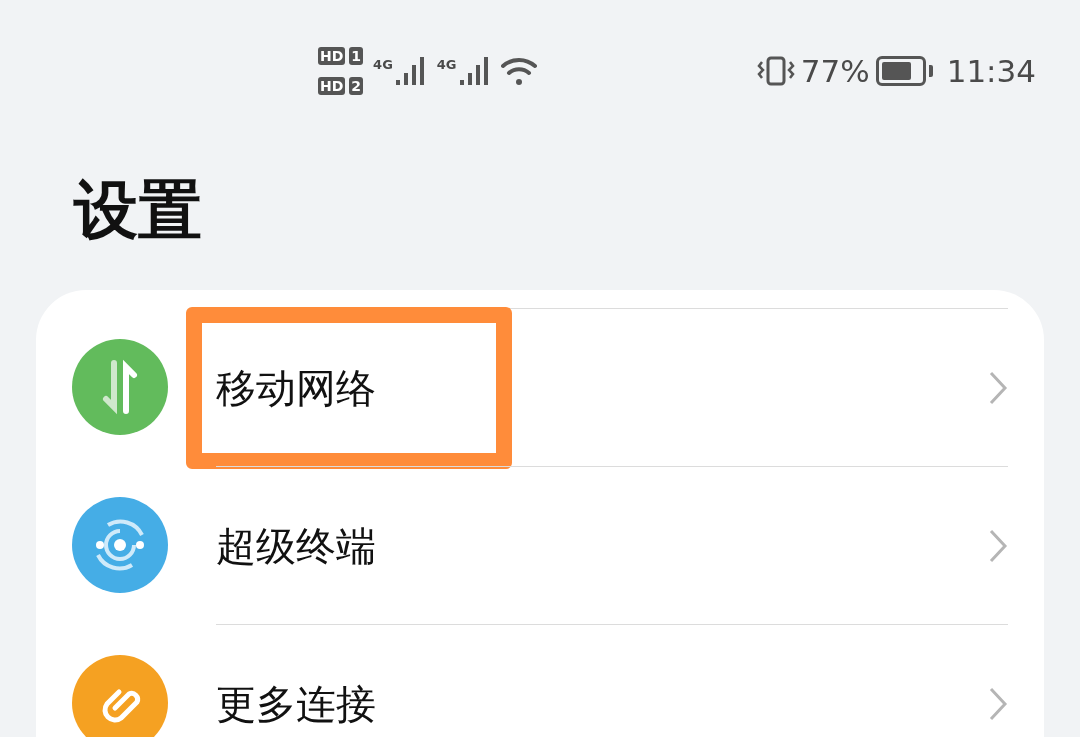  What do you see at coordinates (904, 71) in the screenshot?
I see `battery-icon` at bounding box center [904, 71].